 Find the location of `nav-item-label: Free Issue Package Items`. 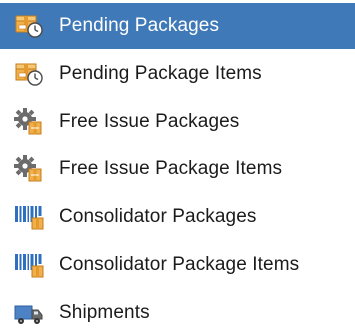

nav-item-label: Free Issue Package Items is located at coordinates (171, 168).